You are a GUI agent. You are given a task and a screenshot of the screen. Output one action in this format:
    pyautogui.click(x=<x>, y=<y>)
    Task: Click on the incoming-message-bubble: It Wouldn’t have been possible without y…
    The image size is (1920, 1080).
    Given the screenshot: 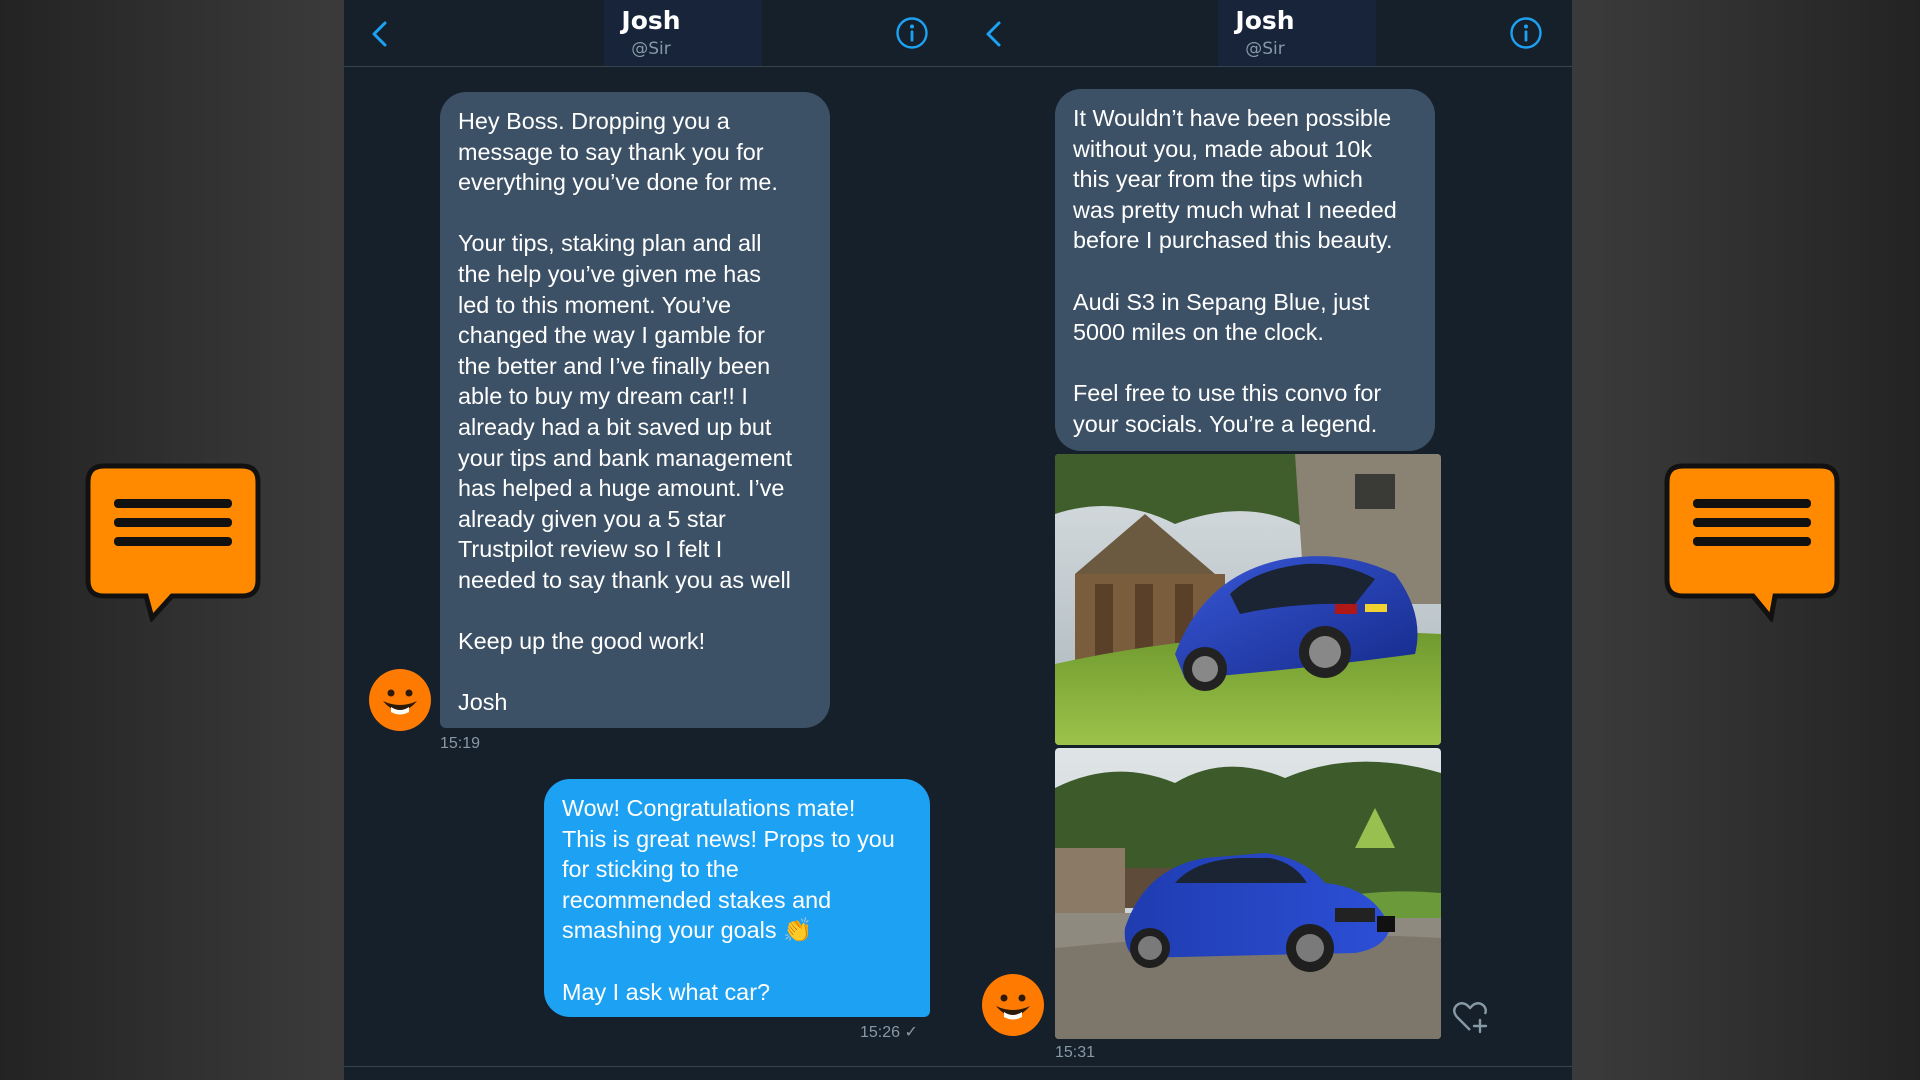 What is the action you would take?
    pyautogui.click(x=1245, y=270)
    